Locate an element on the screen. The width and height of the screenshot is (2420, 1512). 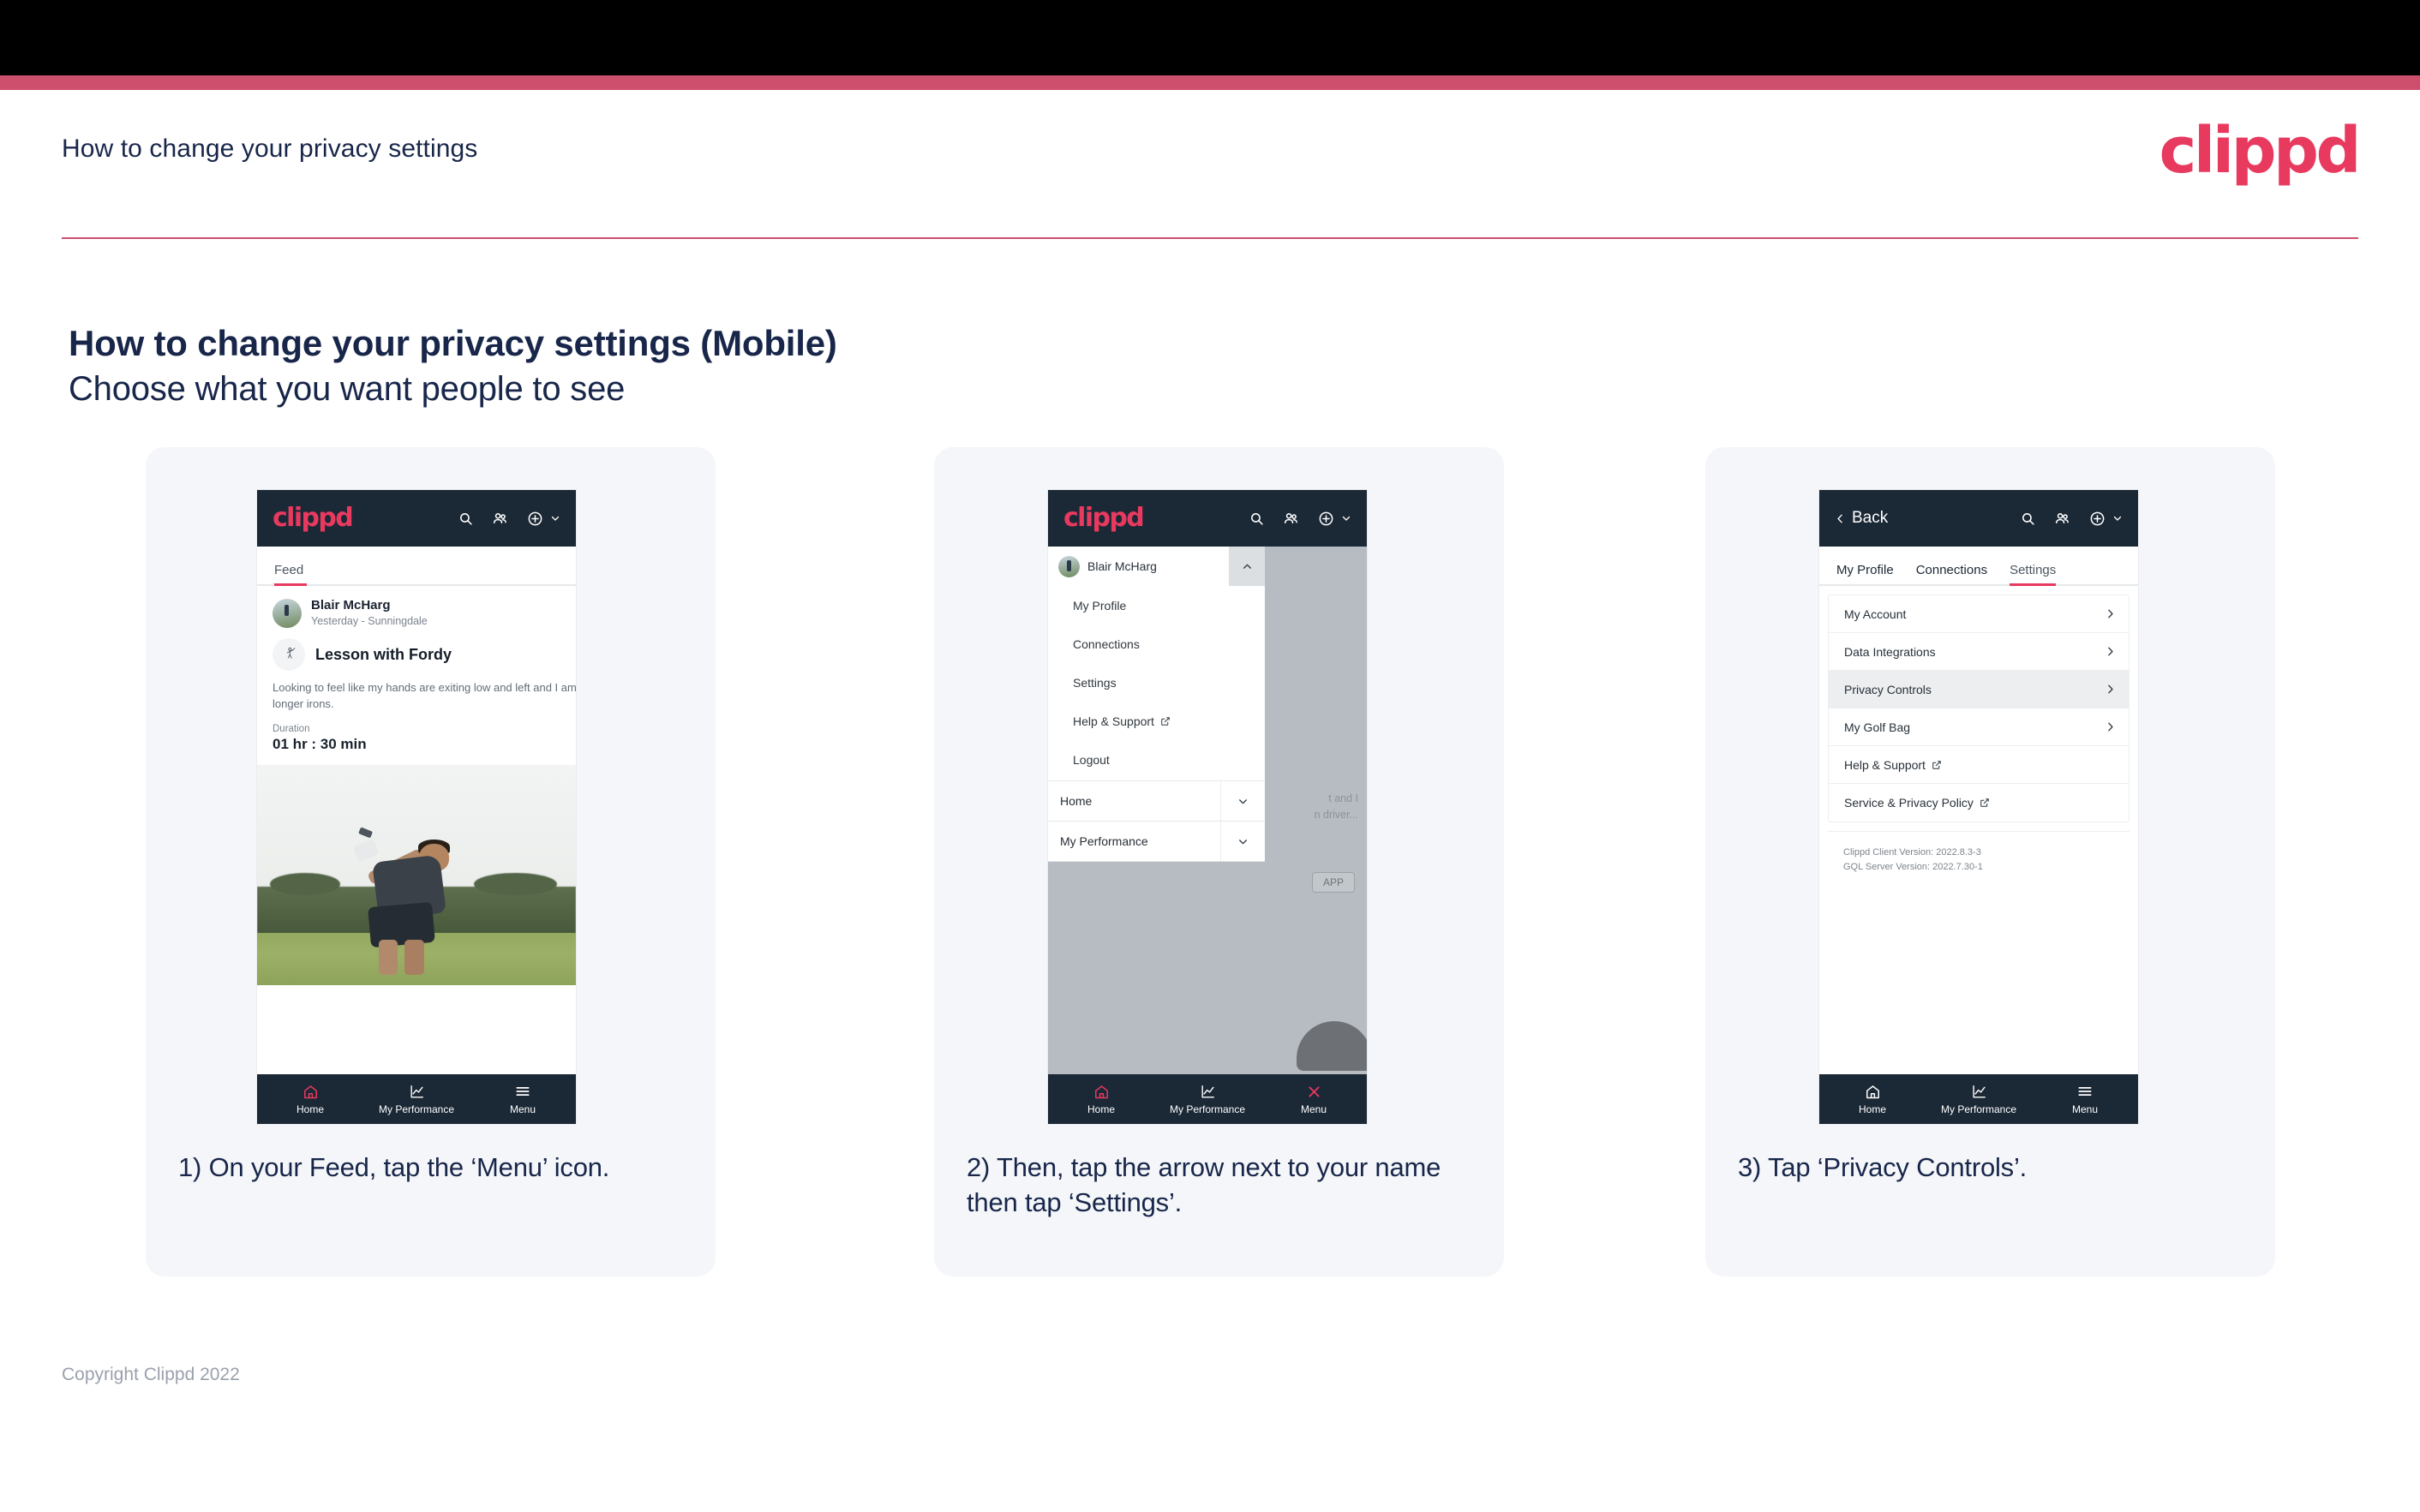
drawer-item-settings: Settings is located at coordinates (1156, 683).